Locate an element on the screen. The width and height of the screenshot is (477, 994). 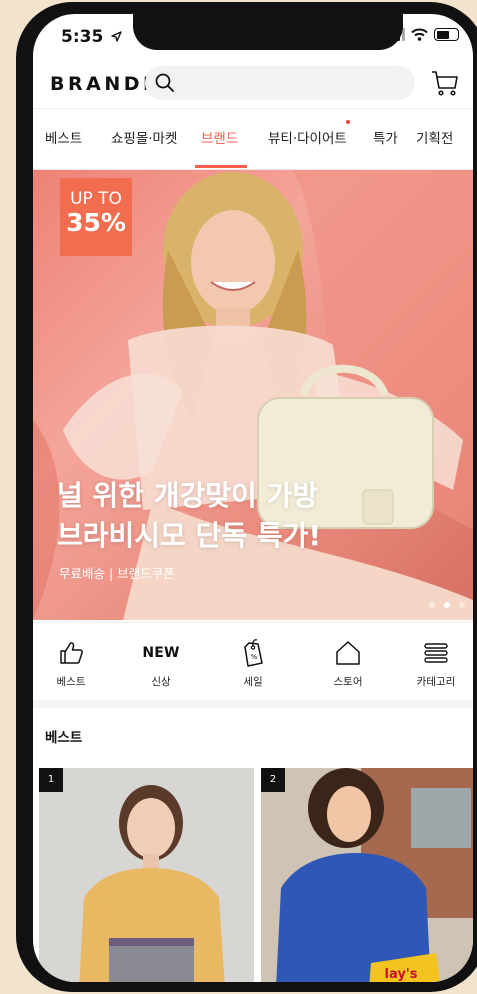
quick-menu-best: 베스트 is located at coordinates (71, 663).